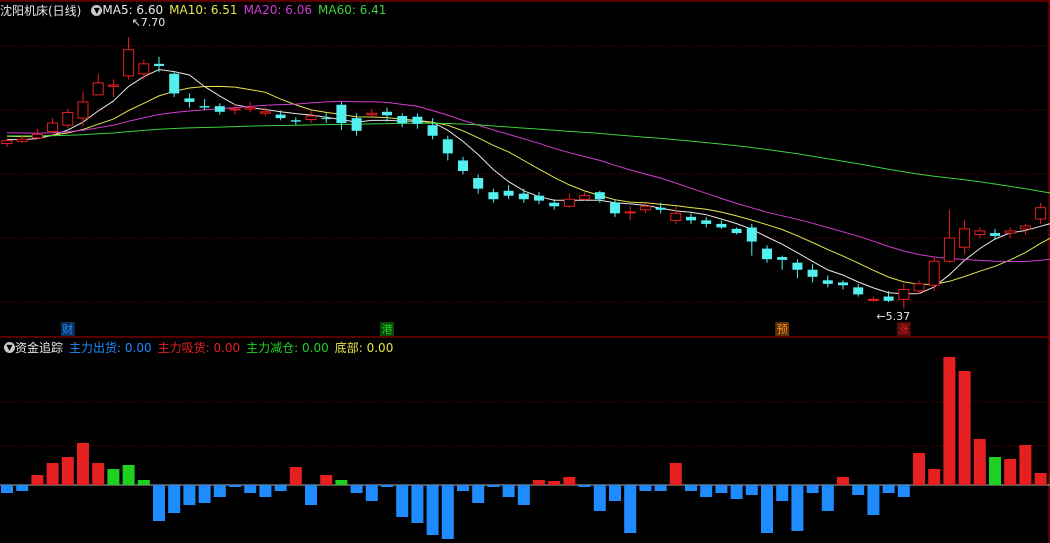  What do you see at coordinates (277, 10) in the screenshot?
I see `ma20-label: MA20: 6.06` at bounding box center [277, 10].